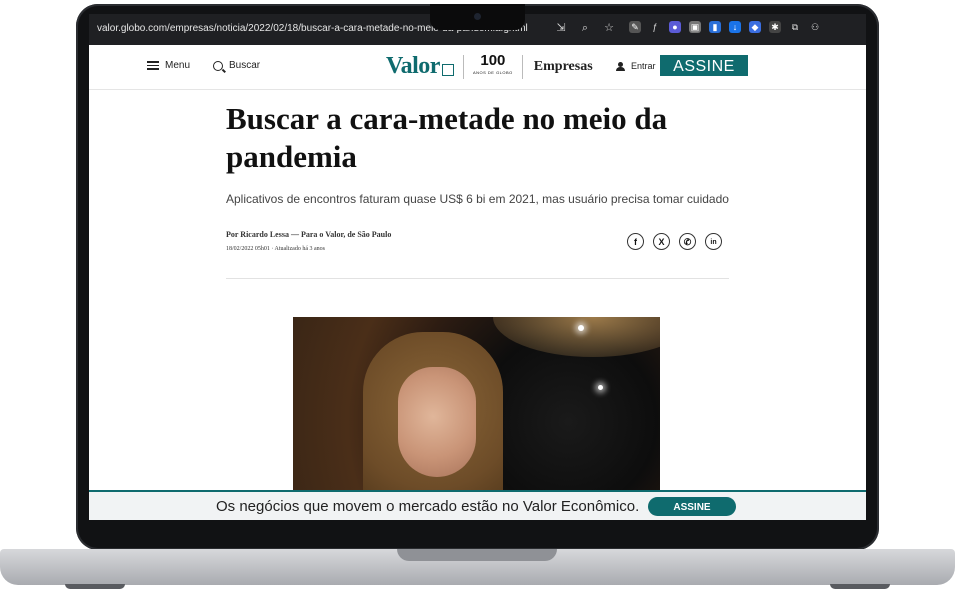 The width and height of the screenshot is (955, 591). Describe the element at coordinates (153, 65) in the screenshot. I see `hamburger-icon` at that location.